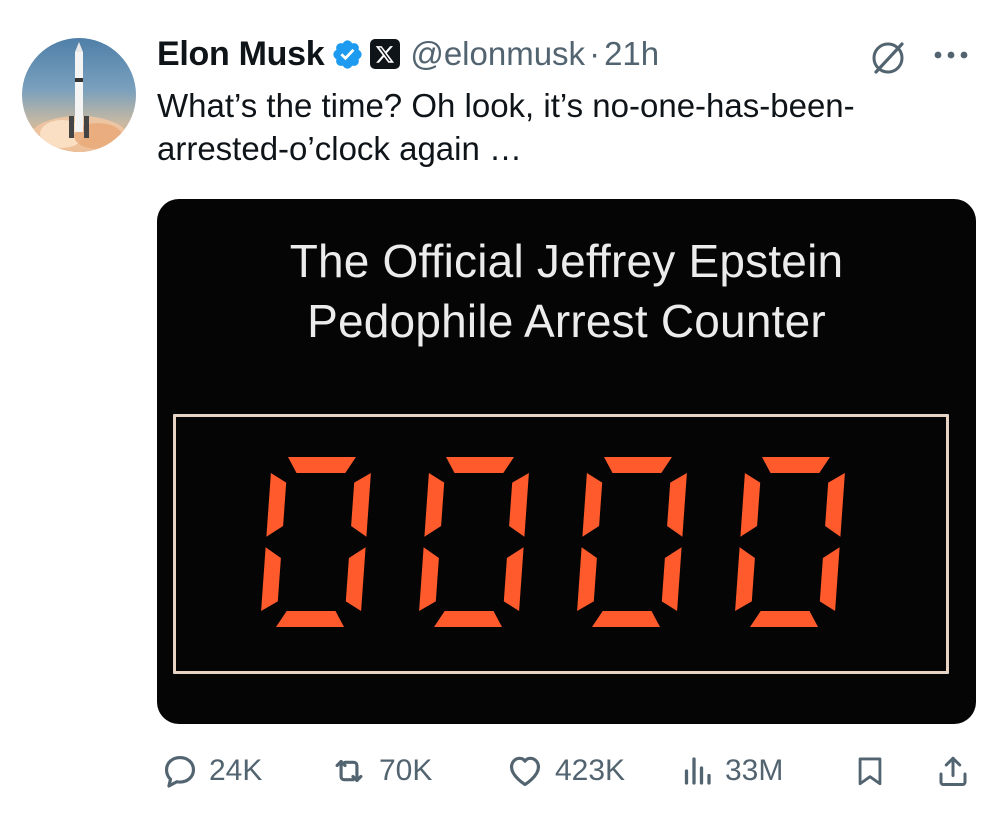  I want to click on repost-icon, so click(349, 771).